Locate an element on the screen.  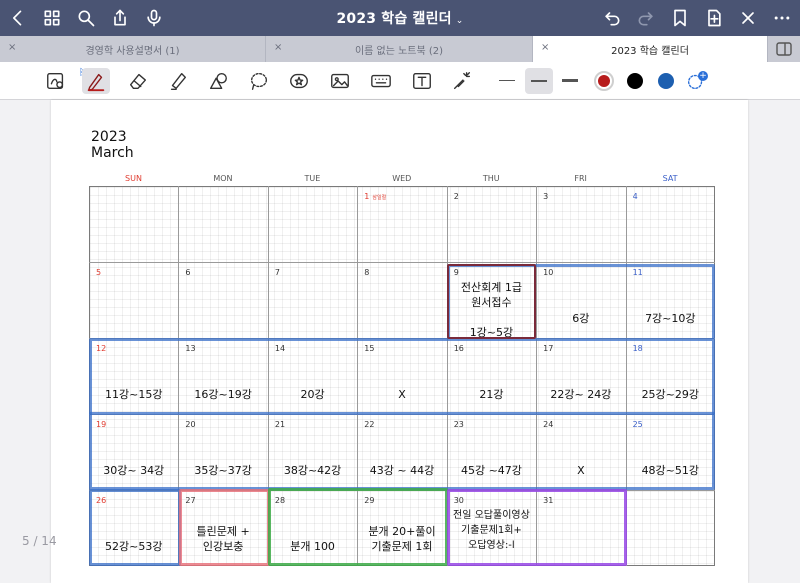
tab-business-manual: × 경영학 사용설명서 (1) is located at coordinates (133, 49).